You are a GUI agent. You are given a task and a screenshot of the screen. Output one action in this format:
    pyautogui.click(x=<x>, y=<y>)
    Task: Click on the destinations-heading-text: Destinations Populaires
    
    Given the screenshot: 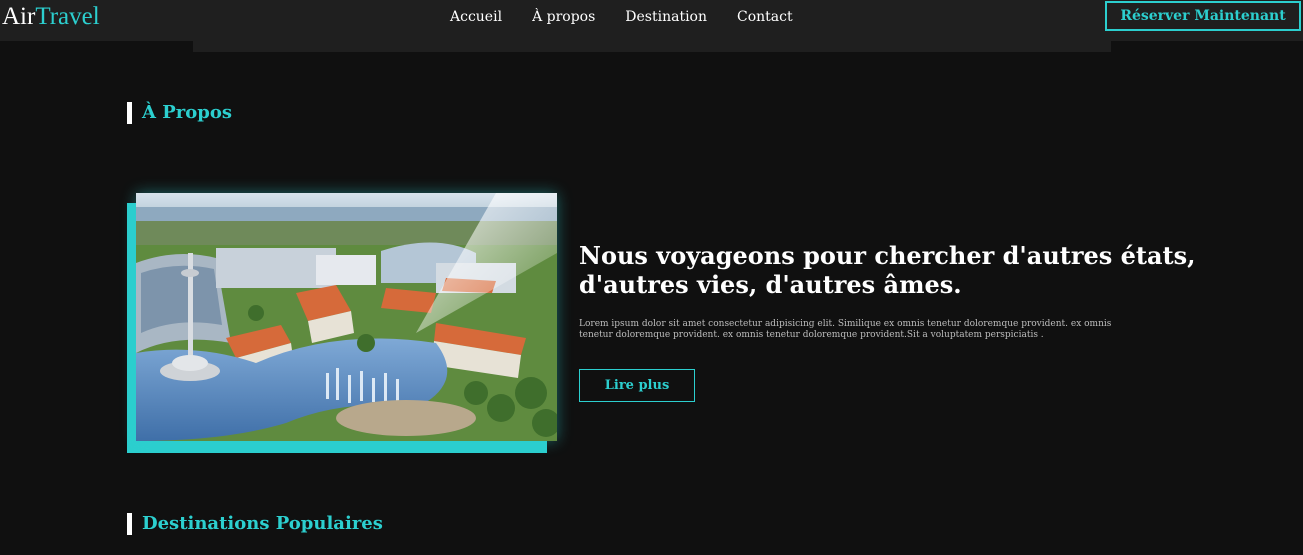 What is the action you would take?
    pyautogui.click(x=262, y=523)
    